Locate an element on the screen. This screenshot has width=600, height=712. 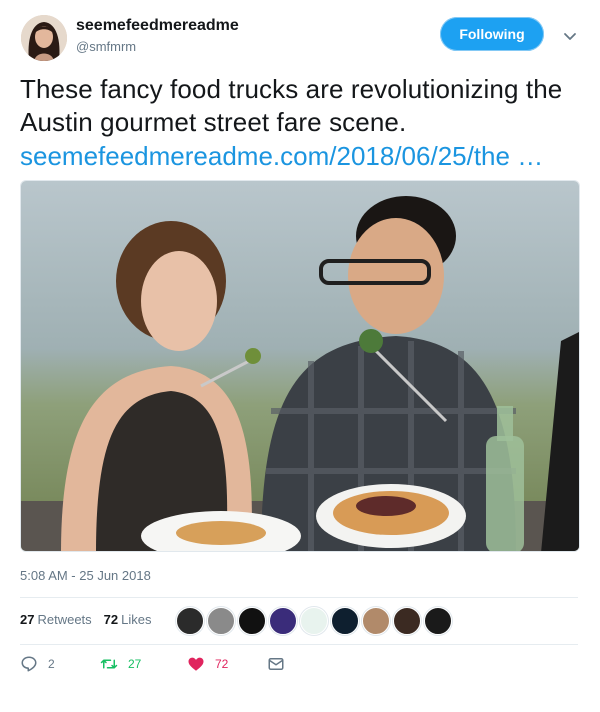
reply-count: 2 is located at coordinates (51, 664).